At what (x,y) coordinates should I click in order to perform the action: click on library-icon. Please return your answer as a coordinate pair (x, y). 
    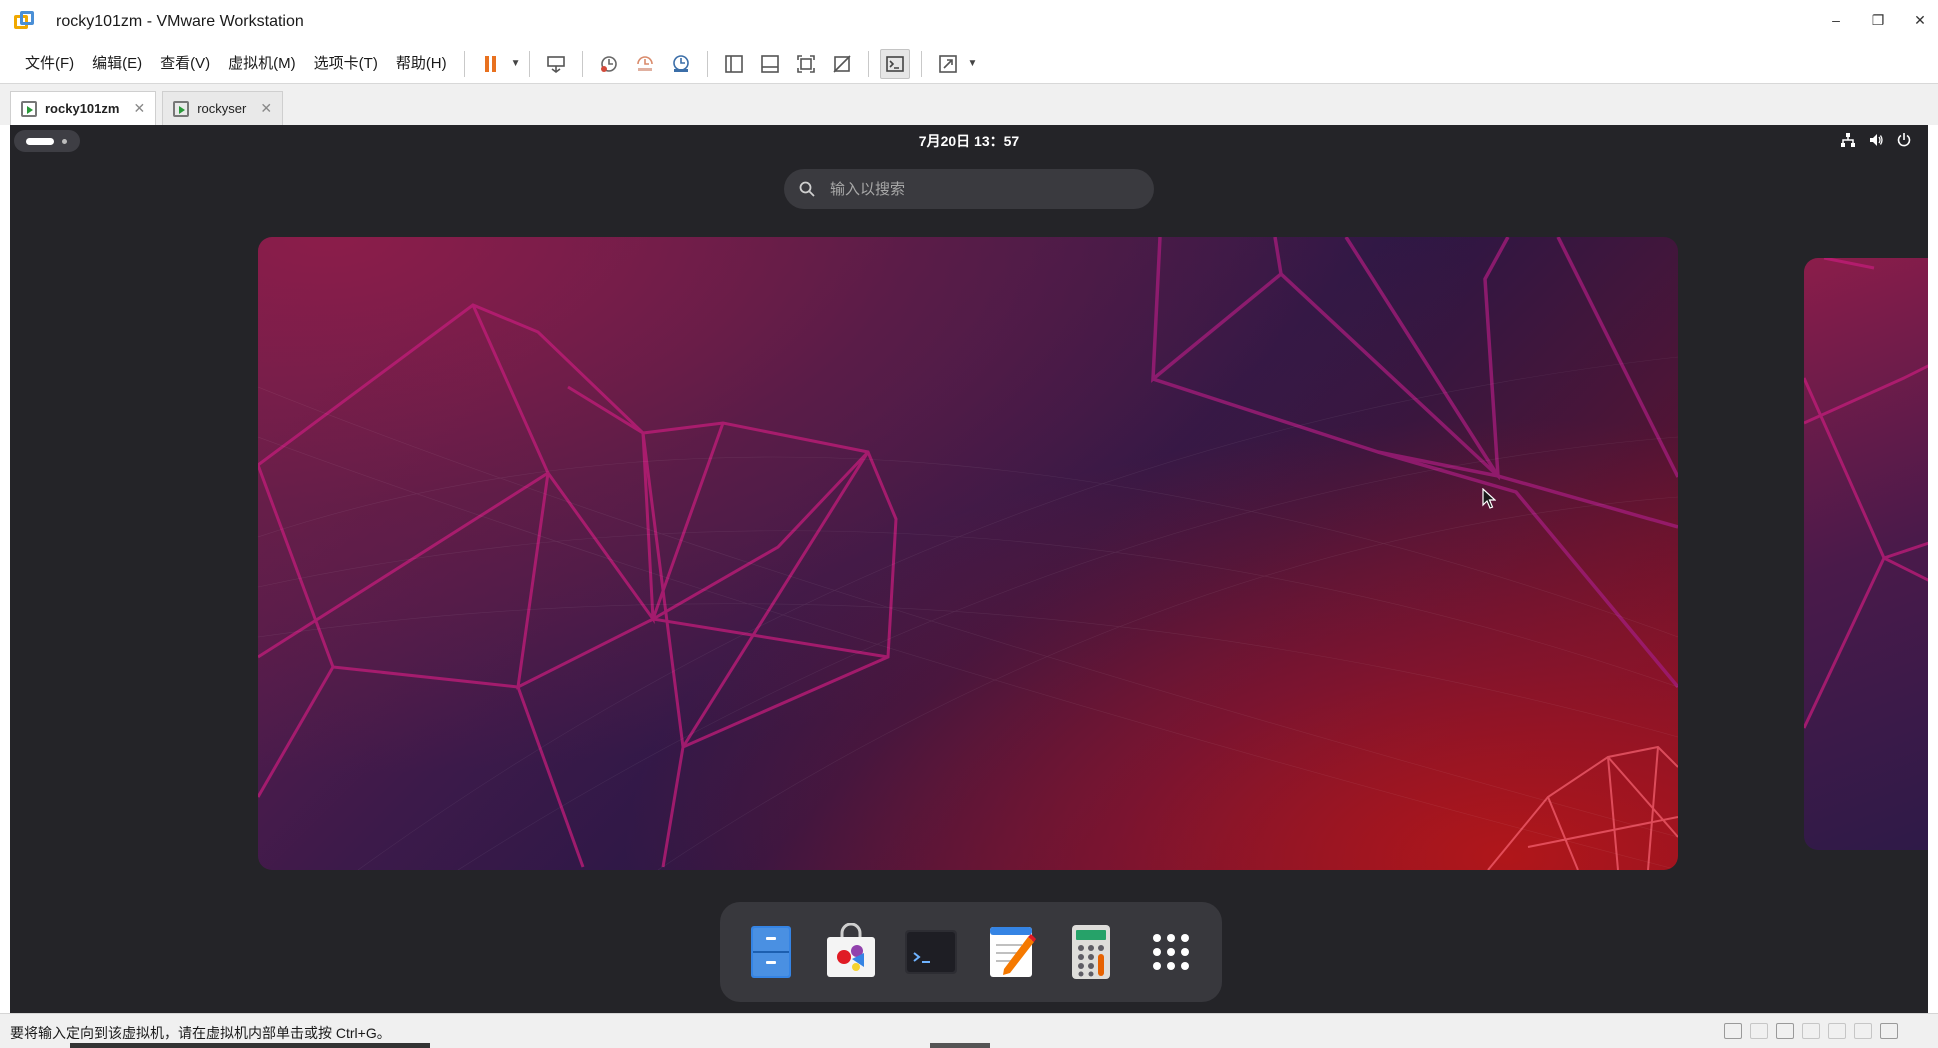
    Looking at the image, I should click on (733, 63).